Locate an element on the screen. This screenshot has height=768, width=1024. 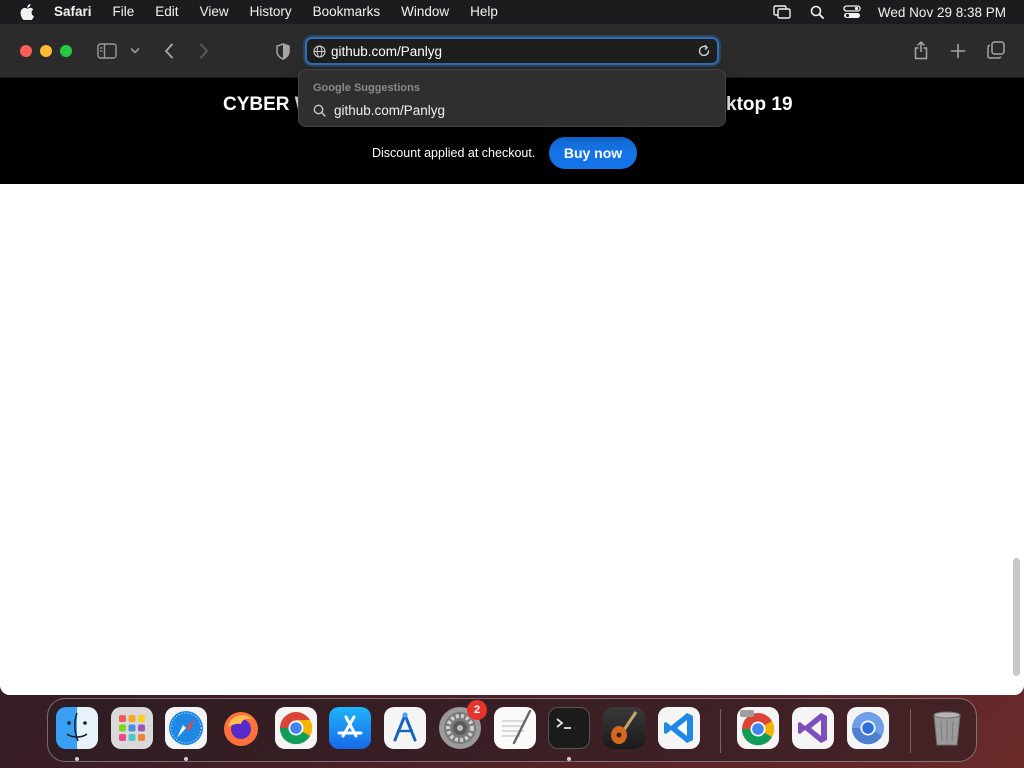
address-bar is located at coordinates (512, 51).